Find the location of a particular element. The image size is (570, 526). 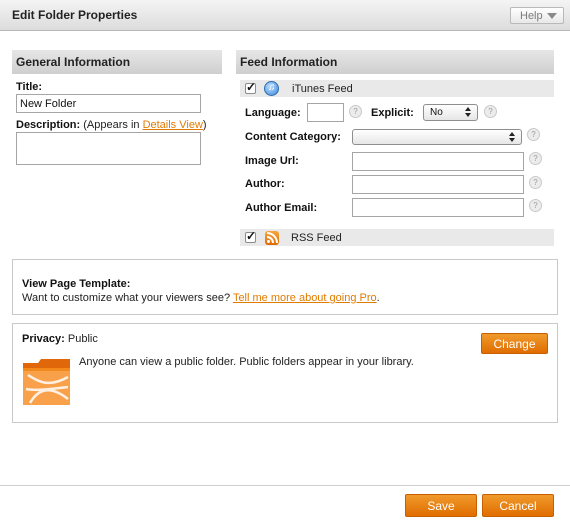

explicit-value: No is located at coordinates (436, 112).